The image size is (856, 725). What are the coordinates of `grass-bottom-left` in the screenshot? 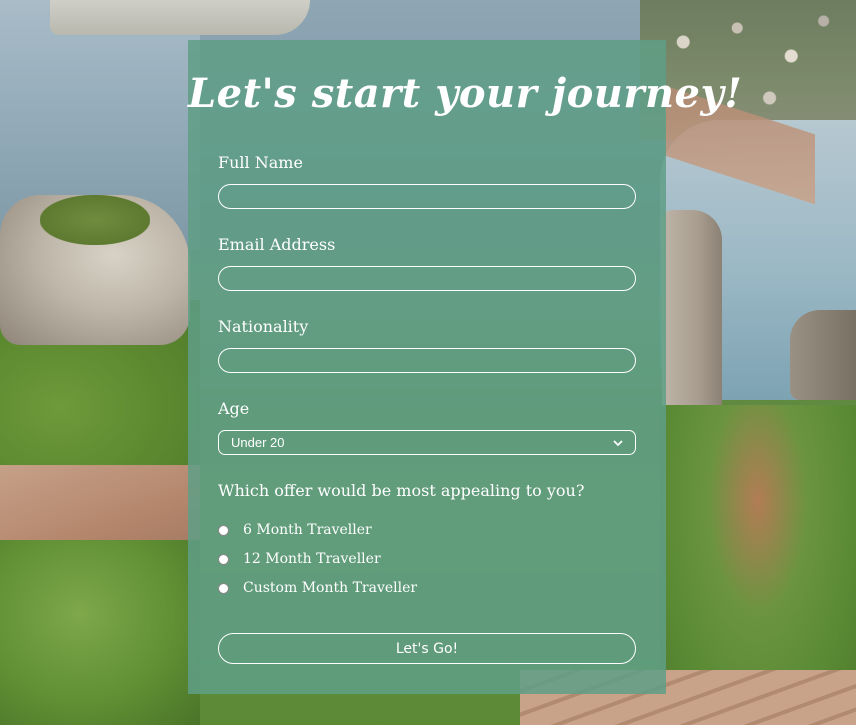 It's located at (100, 632).